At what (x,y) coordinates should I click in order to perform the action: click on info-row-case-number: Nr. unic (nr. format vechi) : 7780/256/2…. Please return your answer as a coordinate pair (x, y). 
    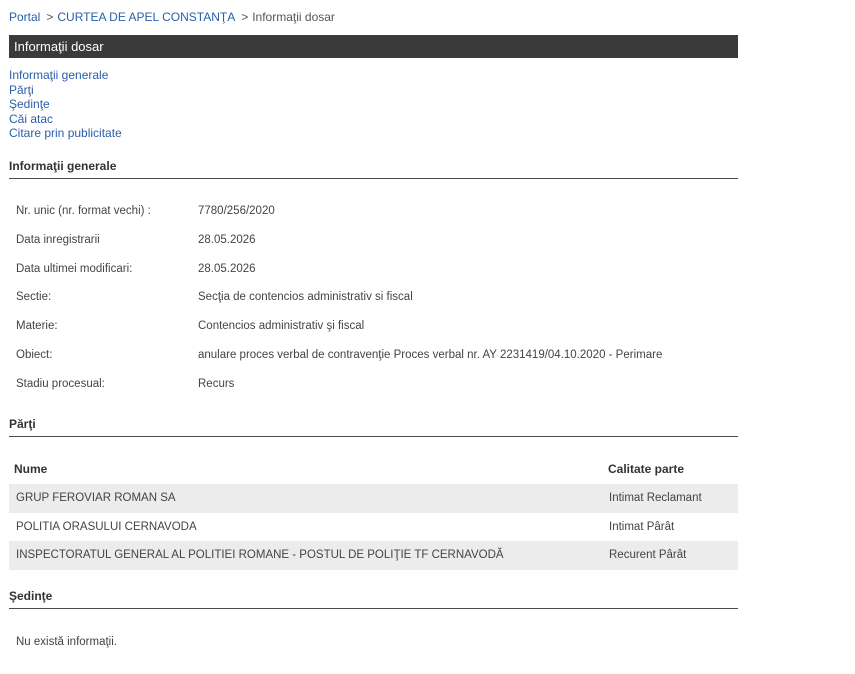
    Looking at the image, I should click on (373, 211).